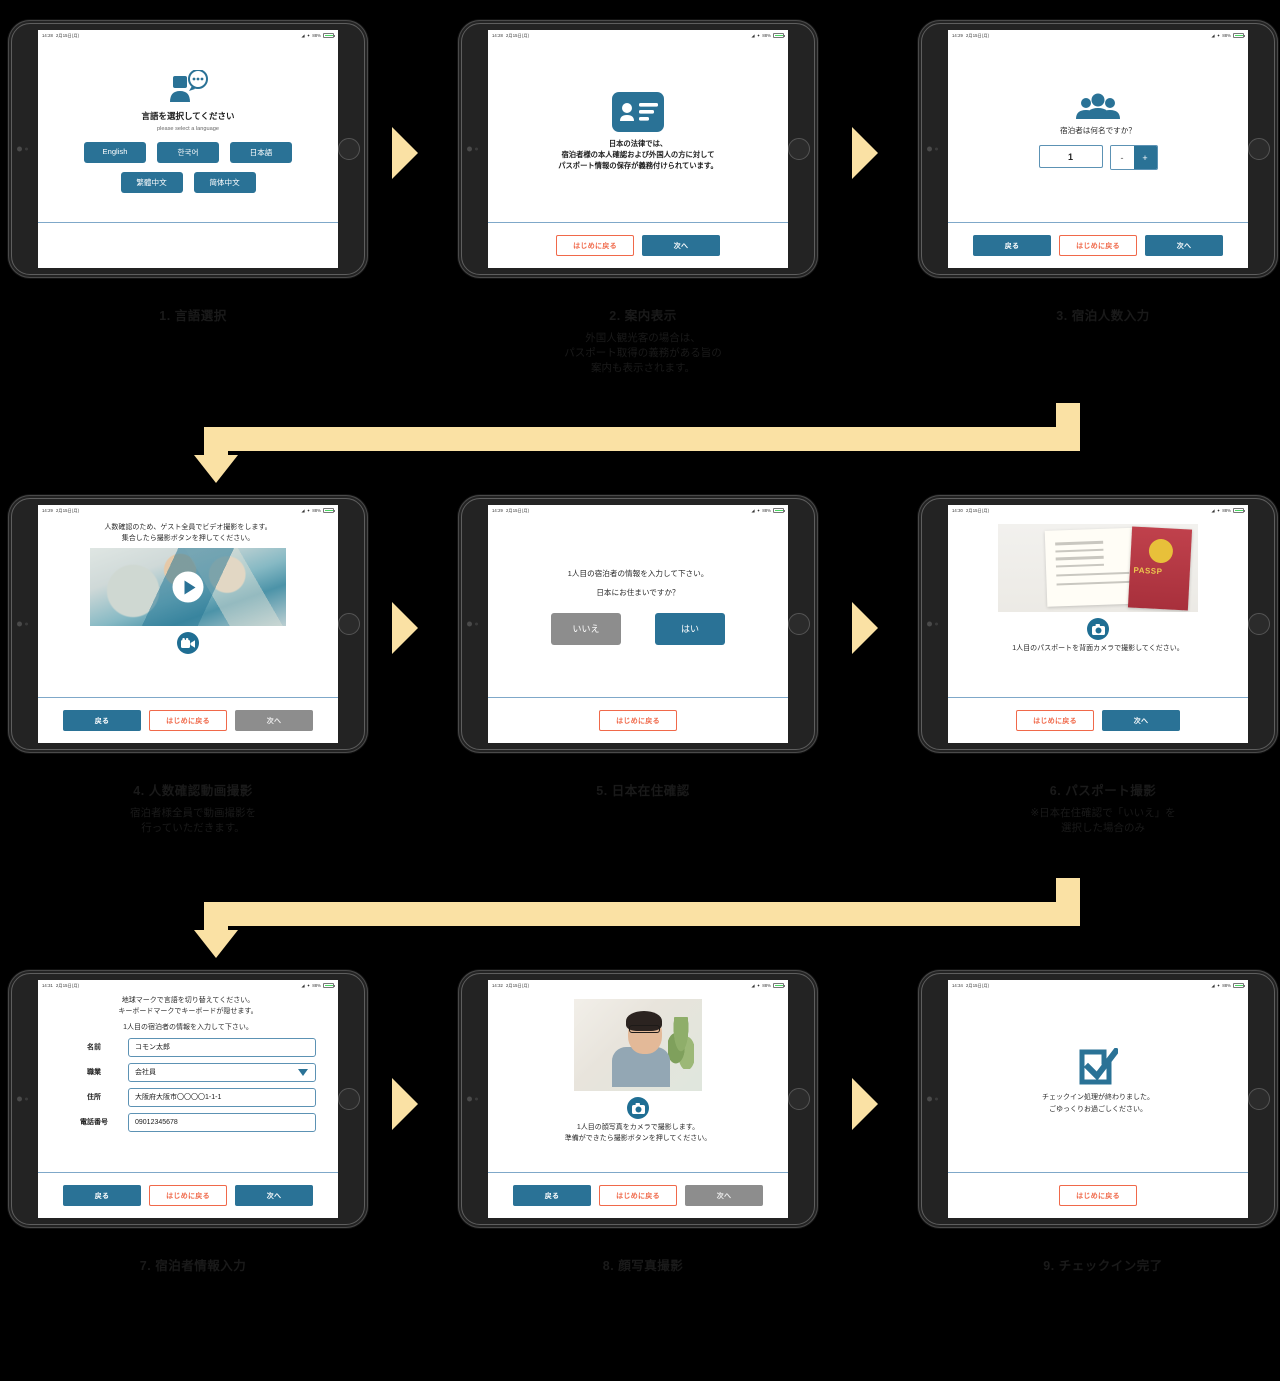  I want to click on step-6-caption: 6. パスポート撮影 ※日本在住確認で「いいえ」を 選択した場合のみ, so click(1099, 808).